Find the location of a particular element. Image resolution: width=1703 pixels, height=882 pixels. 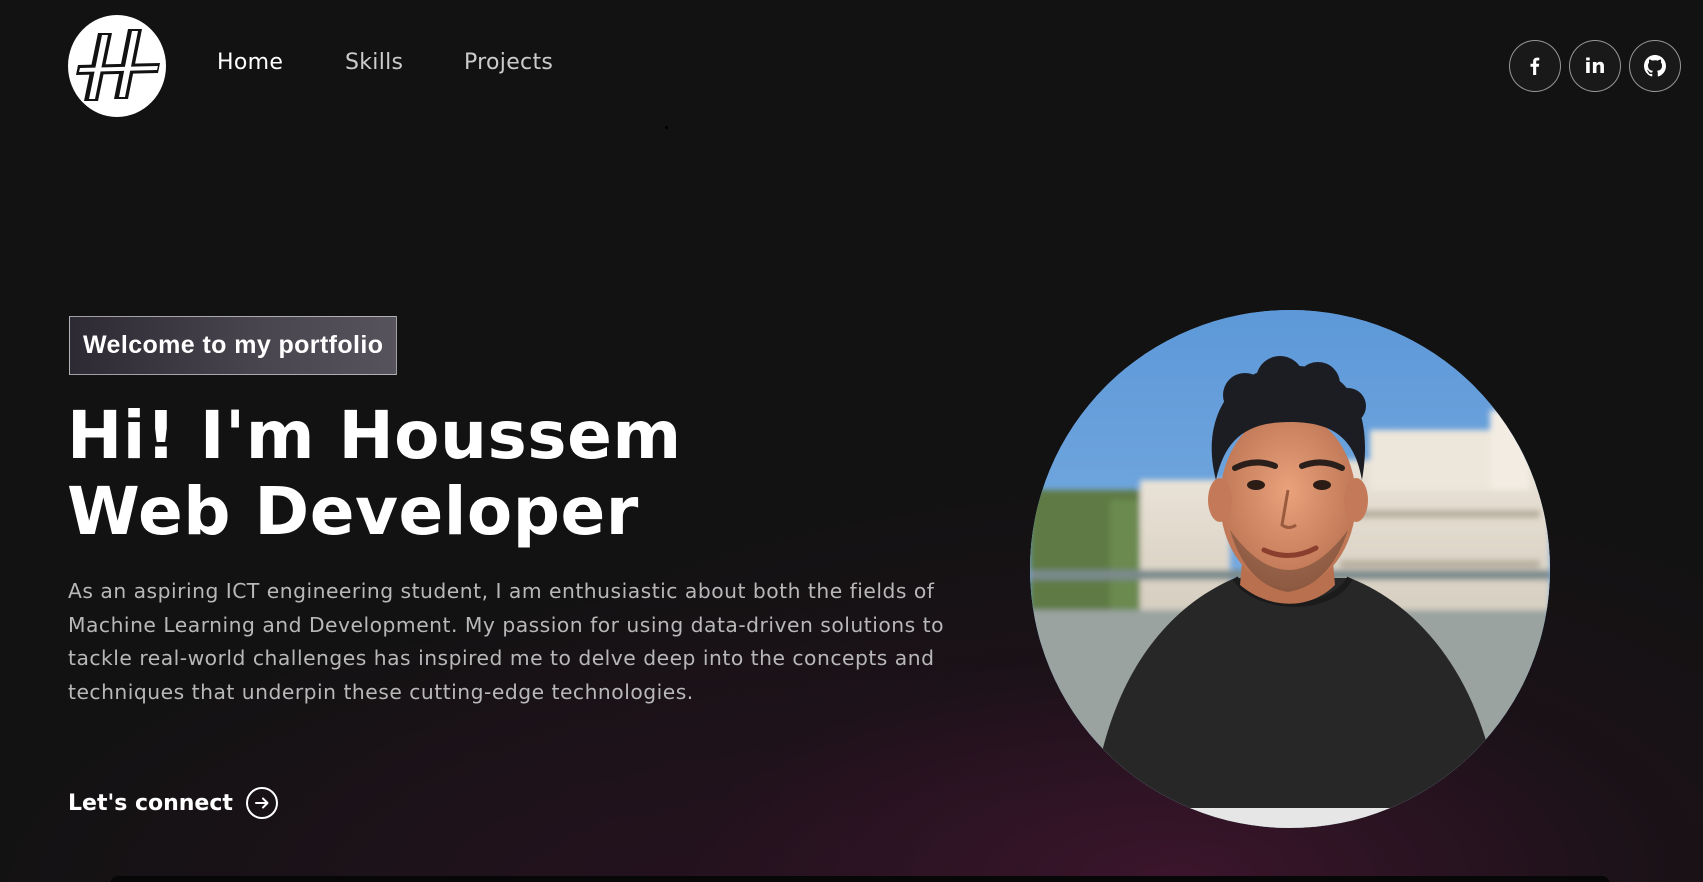

navbar: Home Skills Projects in is located at coordinates (851, 65).